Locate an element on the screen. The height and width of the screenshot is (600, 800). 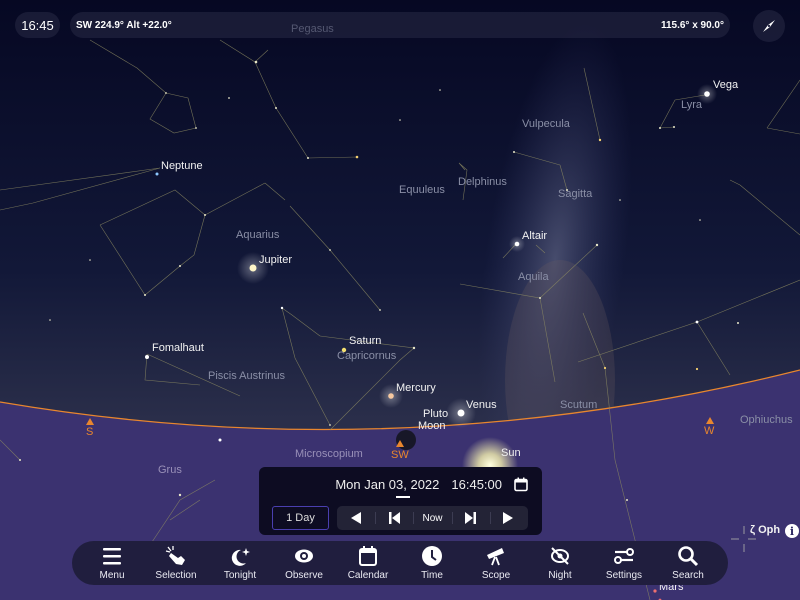
planet-label-moon: Moon is located at coordinates (432, 426).